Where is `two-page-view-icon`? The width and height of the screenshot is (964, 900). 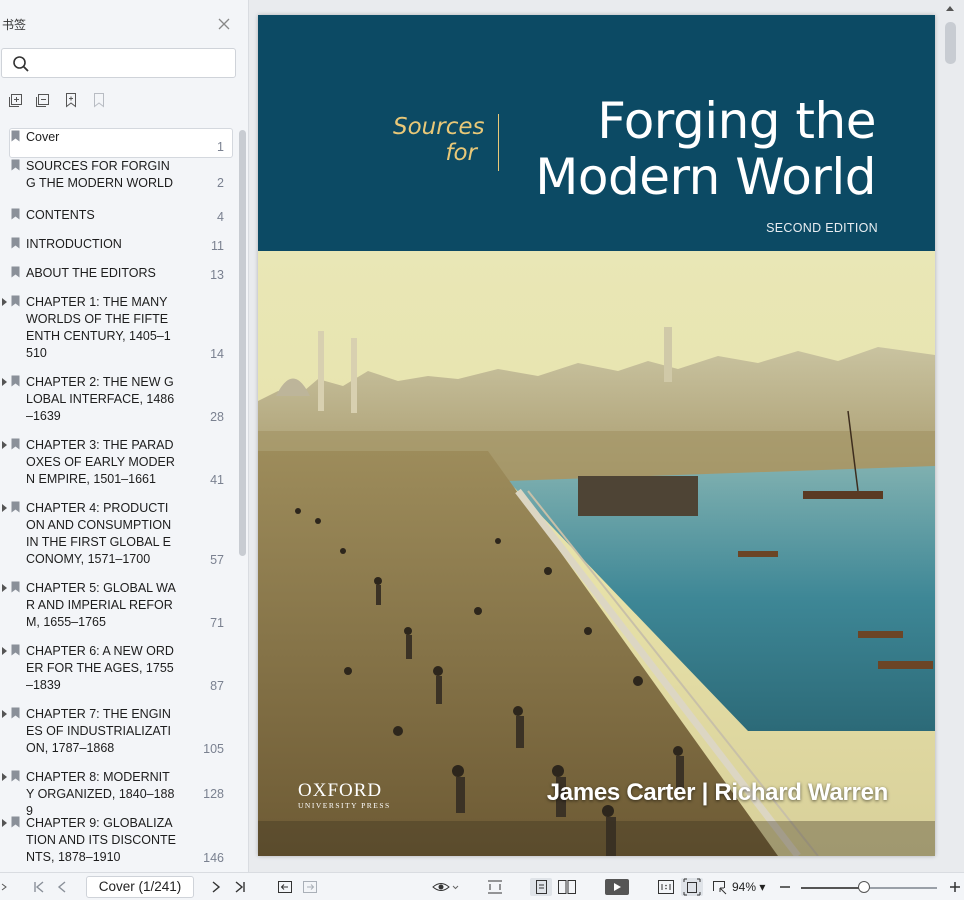 two-page-view-icon is located at coordinates (567, 887).